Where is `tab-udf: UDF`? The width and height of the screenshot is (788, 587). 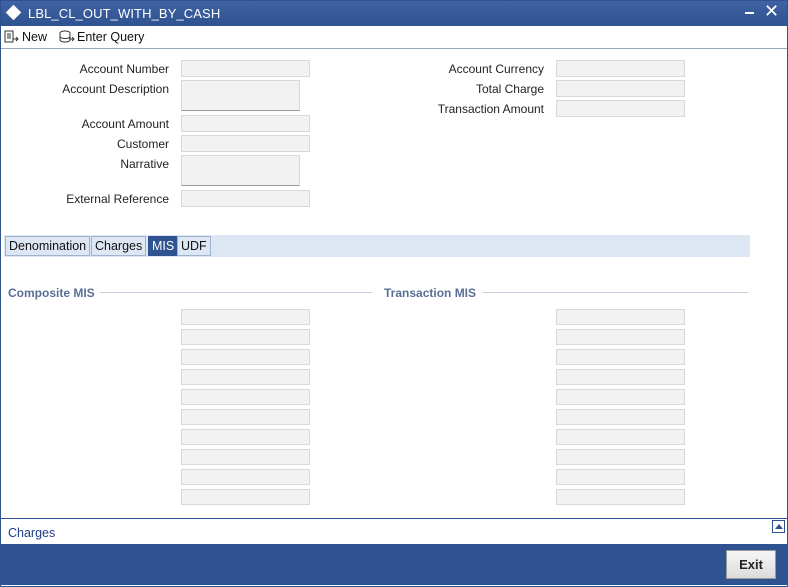 tab-udf: UDF is located at coordinates (194, 246).